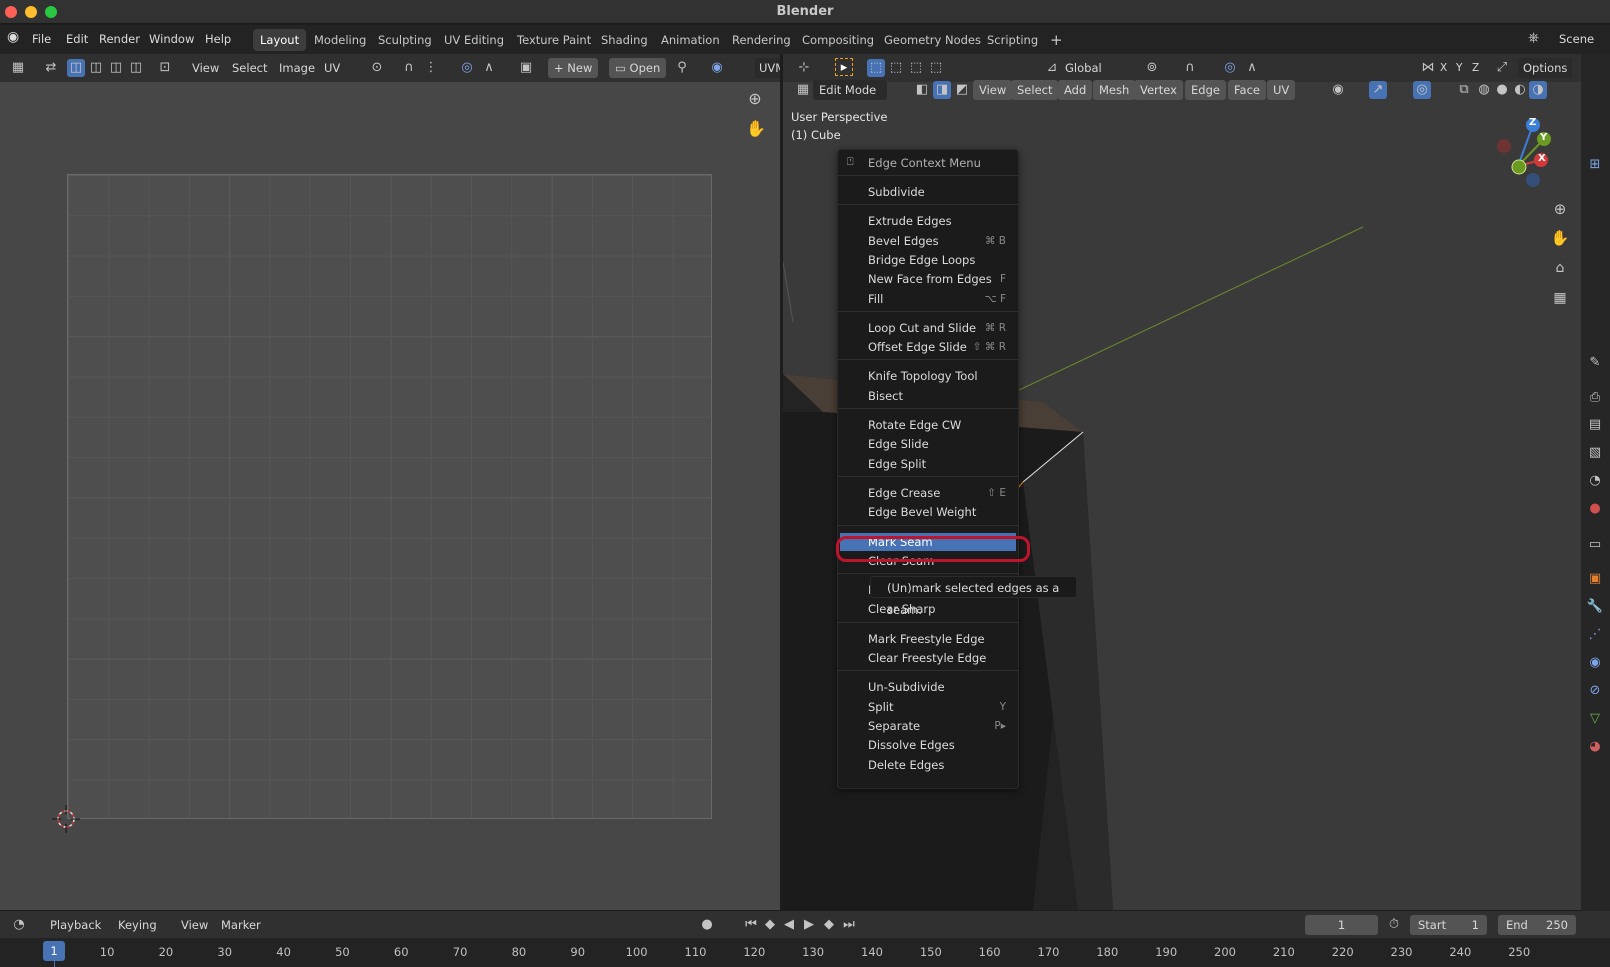  What do you see at coordinates (1595, 545) in the screenshot?
I see `collection-tab-icon: ▭` at bounding box center [1595, 545].